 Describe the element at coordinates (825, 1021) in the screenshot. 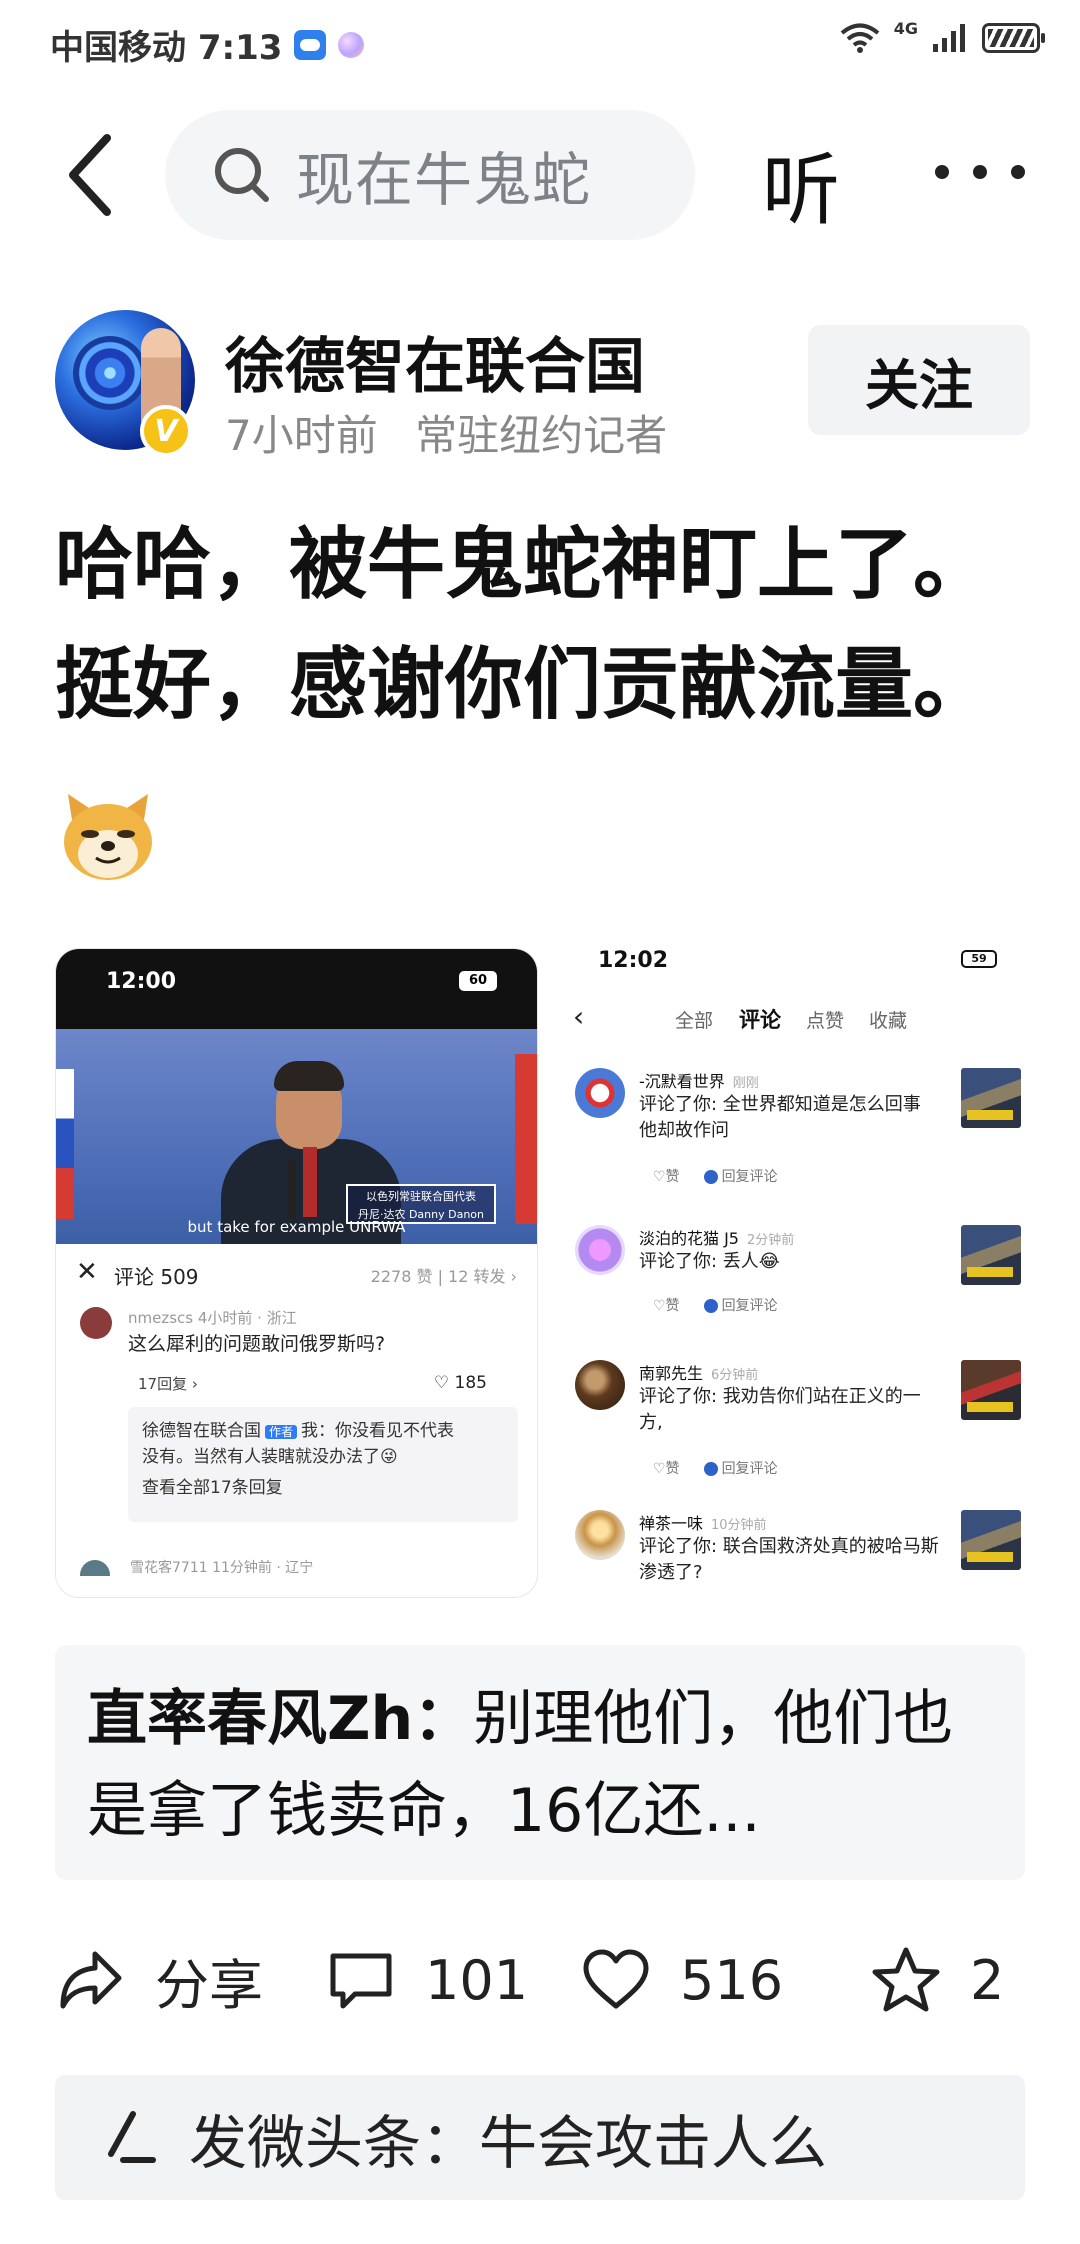

I see `tab-likes: 点赞` at that location.